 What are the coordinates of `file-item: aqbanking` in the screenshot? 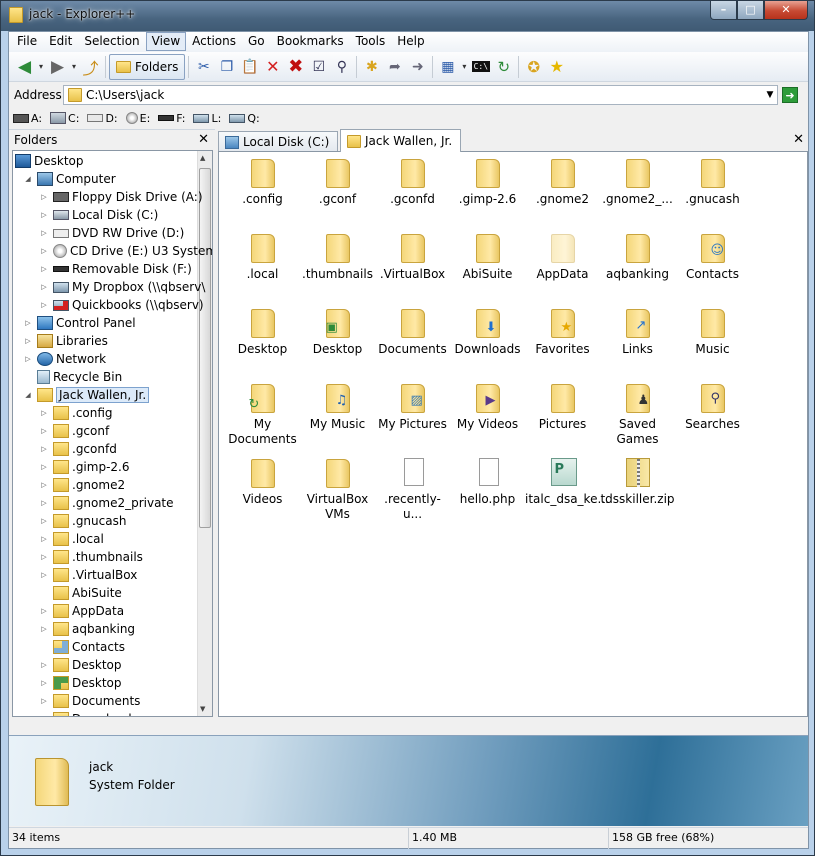 It's located at (637, 256).